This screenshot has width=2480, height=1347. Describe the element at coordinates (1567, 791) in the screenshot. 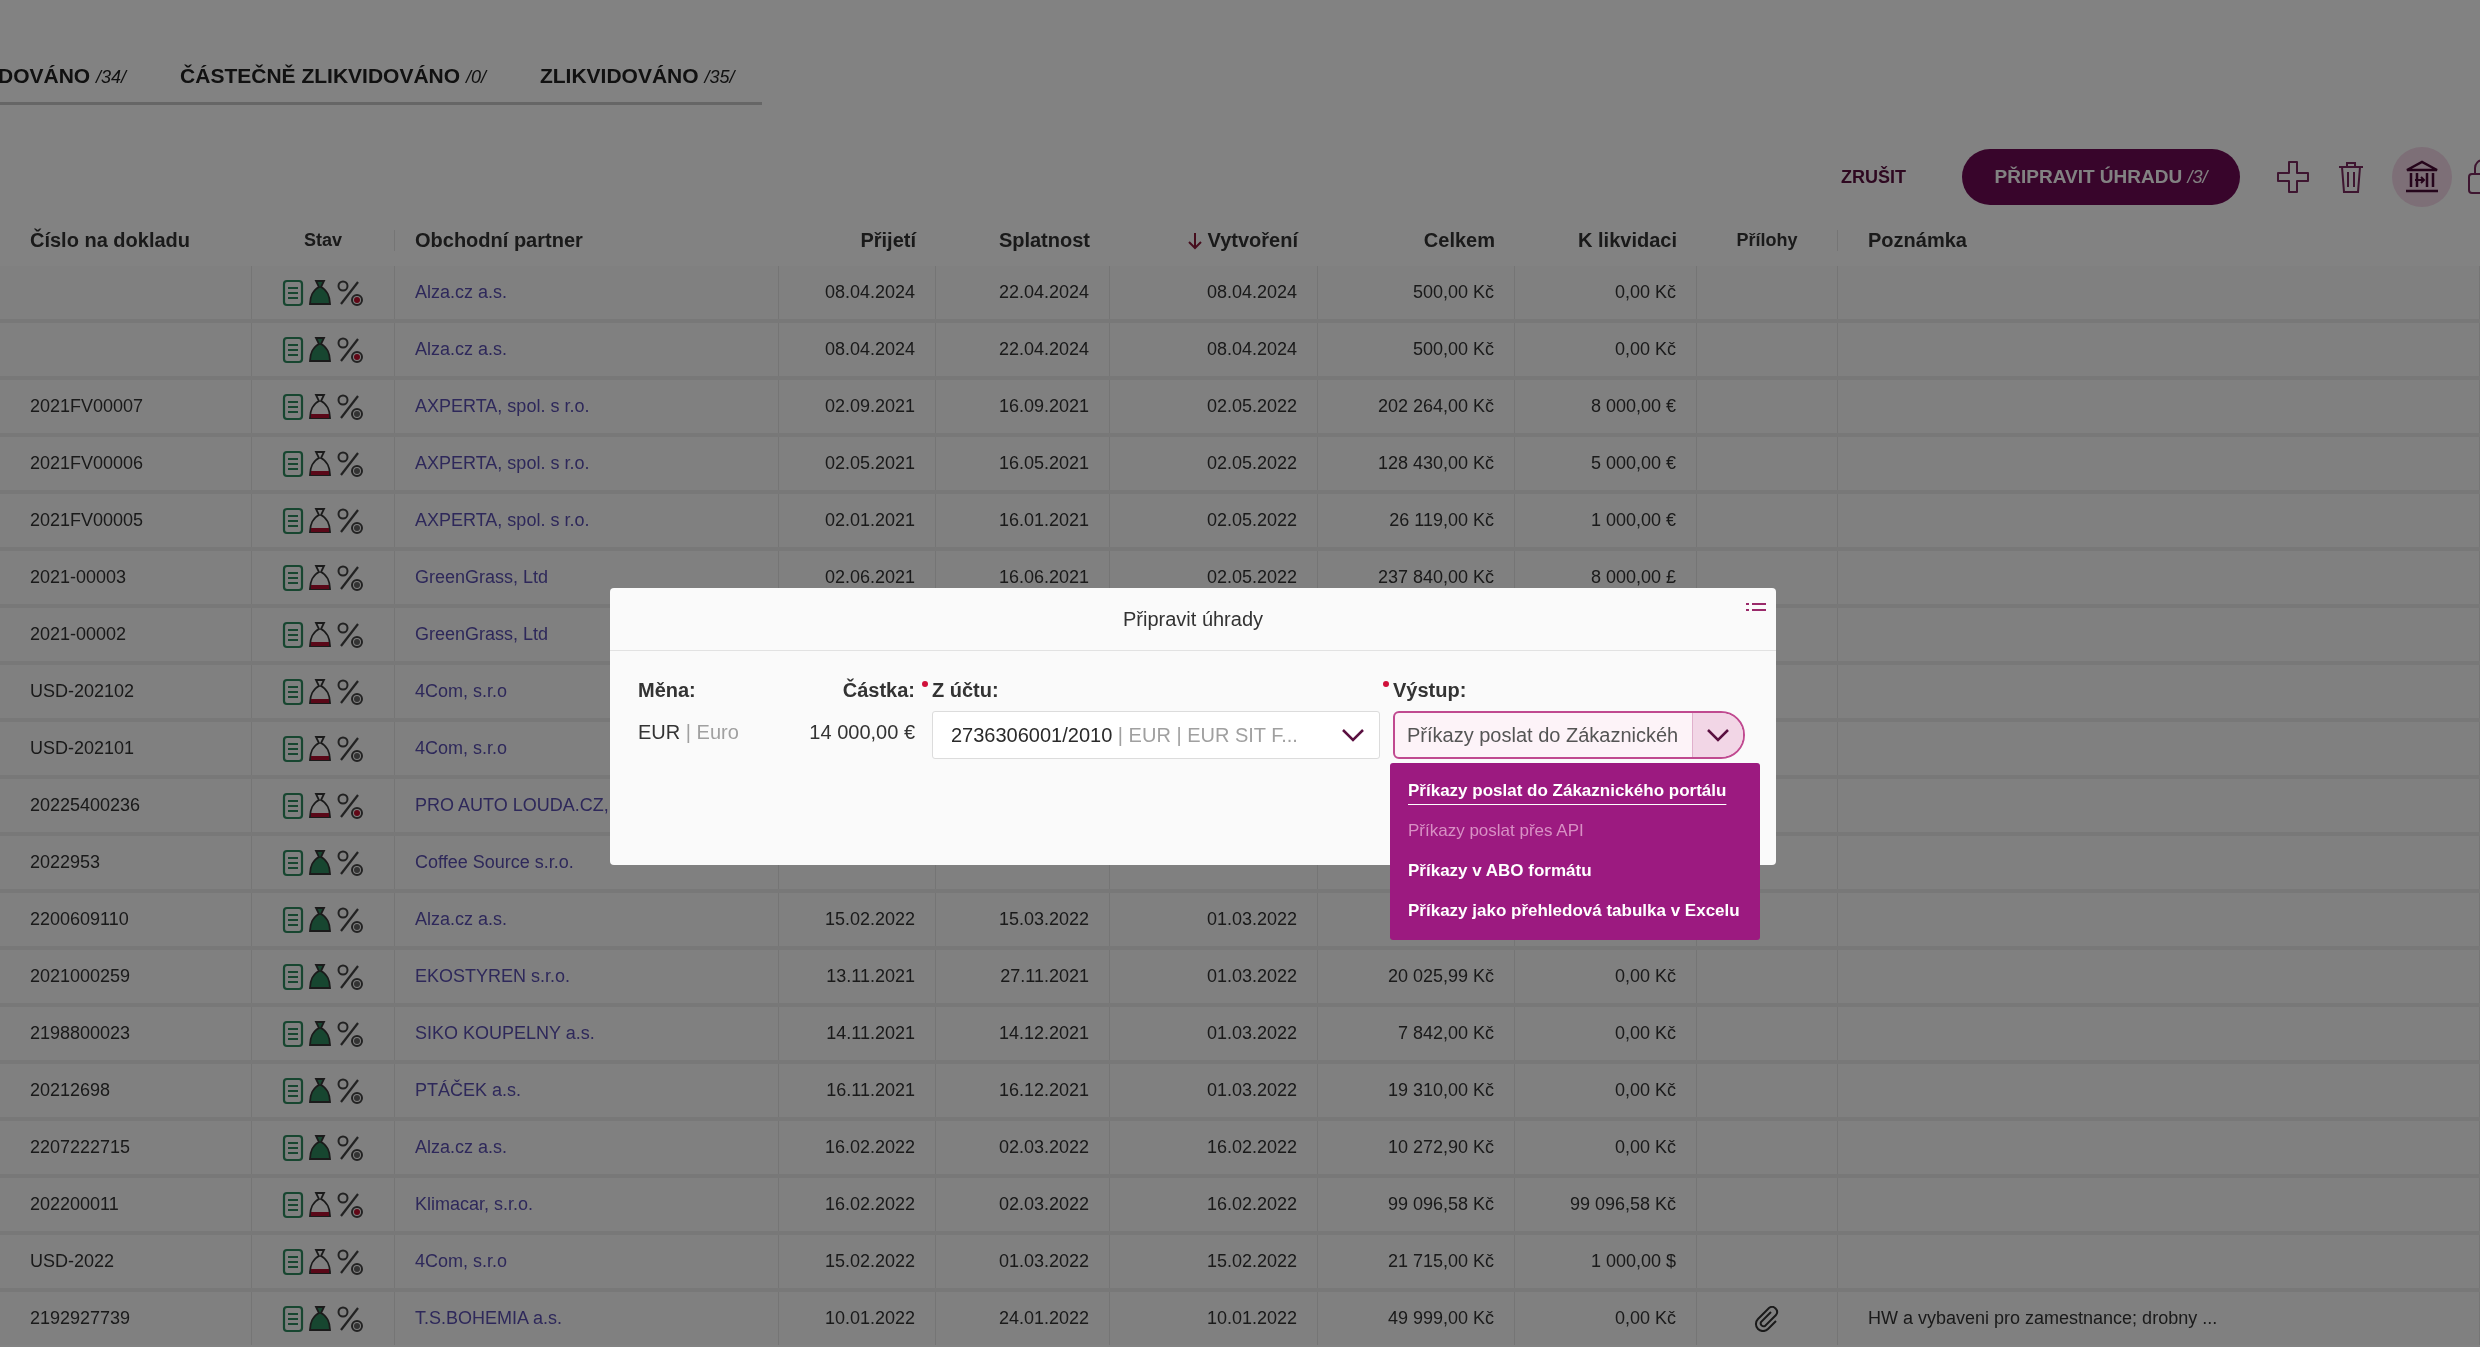

I see `dropdown-option: Příkazy poslat do Zákaznického portálu` at that location.